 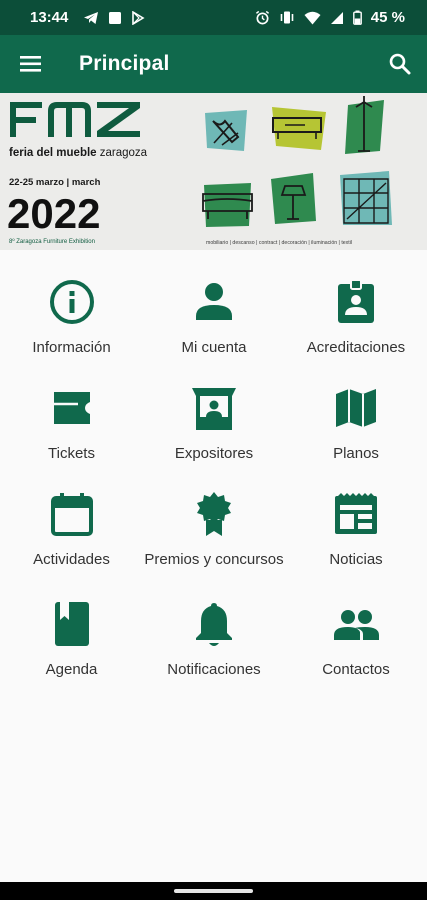 What do you see at coordinates (262, 17) in the screenshot?
I see `alarm-icon` at bounding box center [262, 17].